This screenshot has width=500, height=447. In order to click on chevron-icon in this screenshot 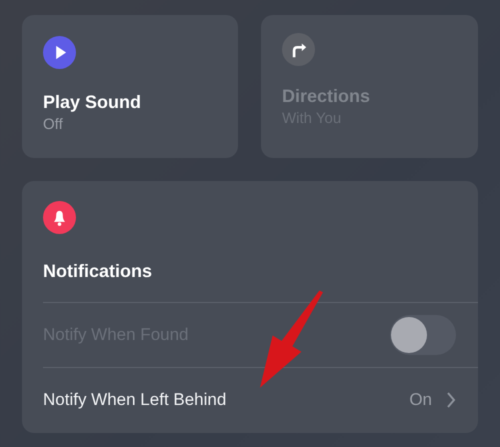, I will do `click(451, 400)`.